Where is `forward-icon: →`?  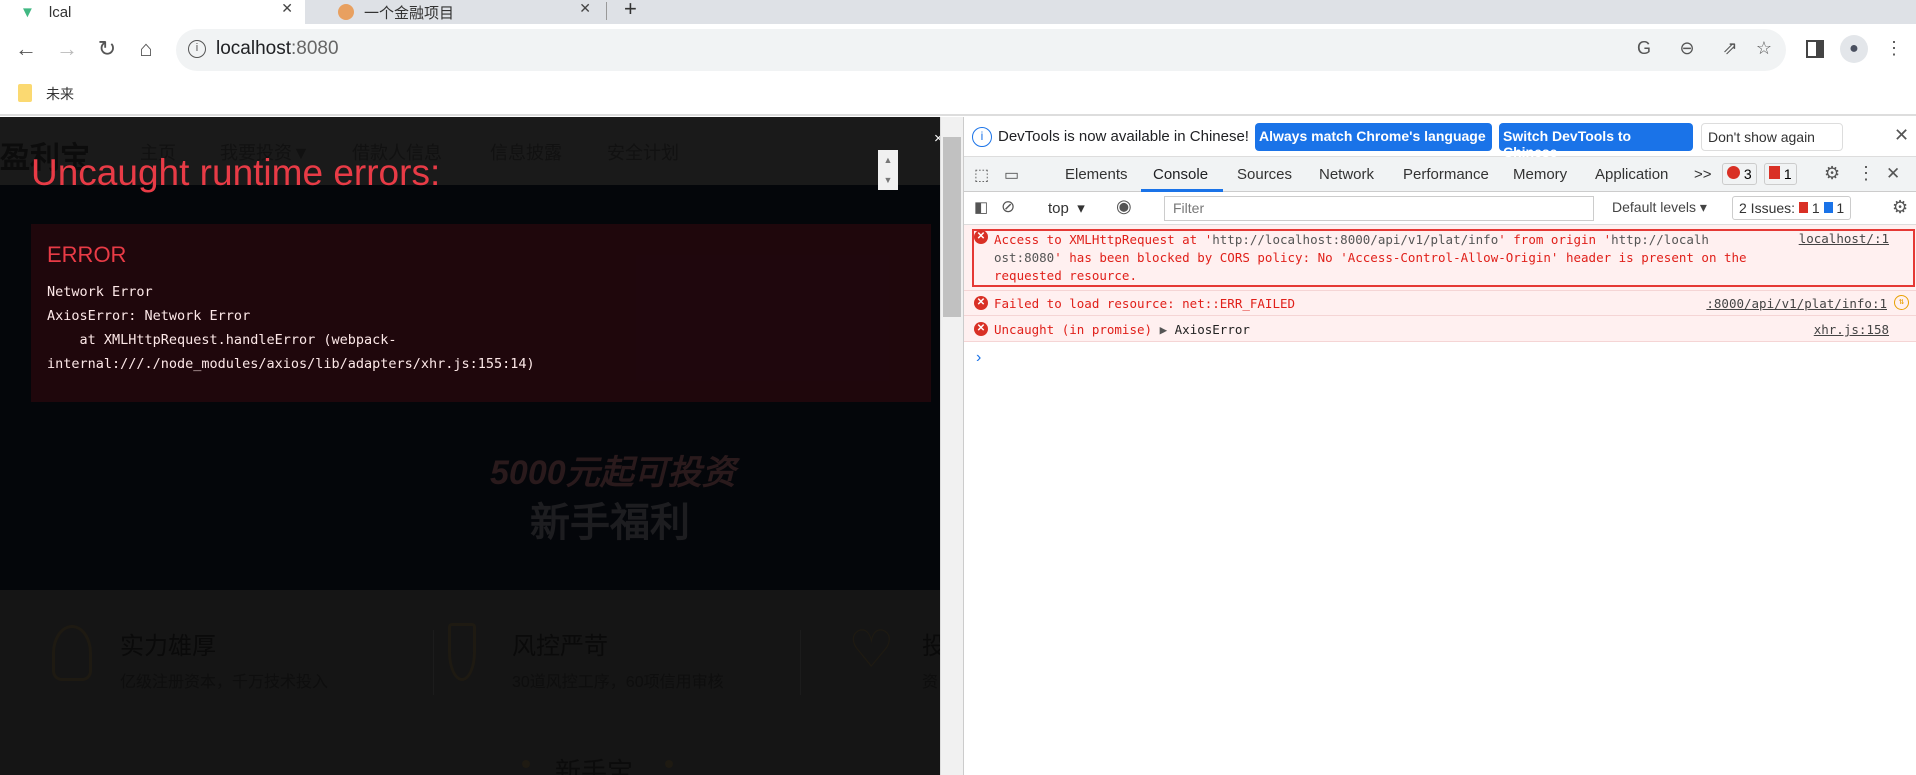
forward-icon: → is located at coordinates (67, 49).